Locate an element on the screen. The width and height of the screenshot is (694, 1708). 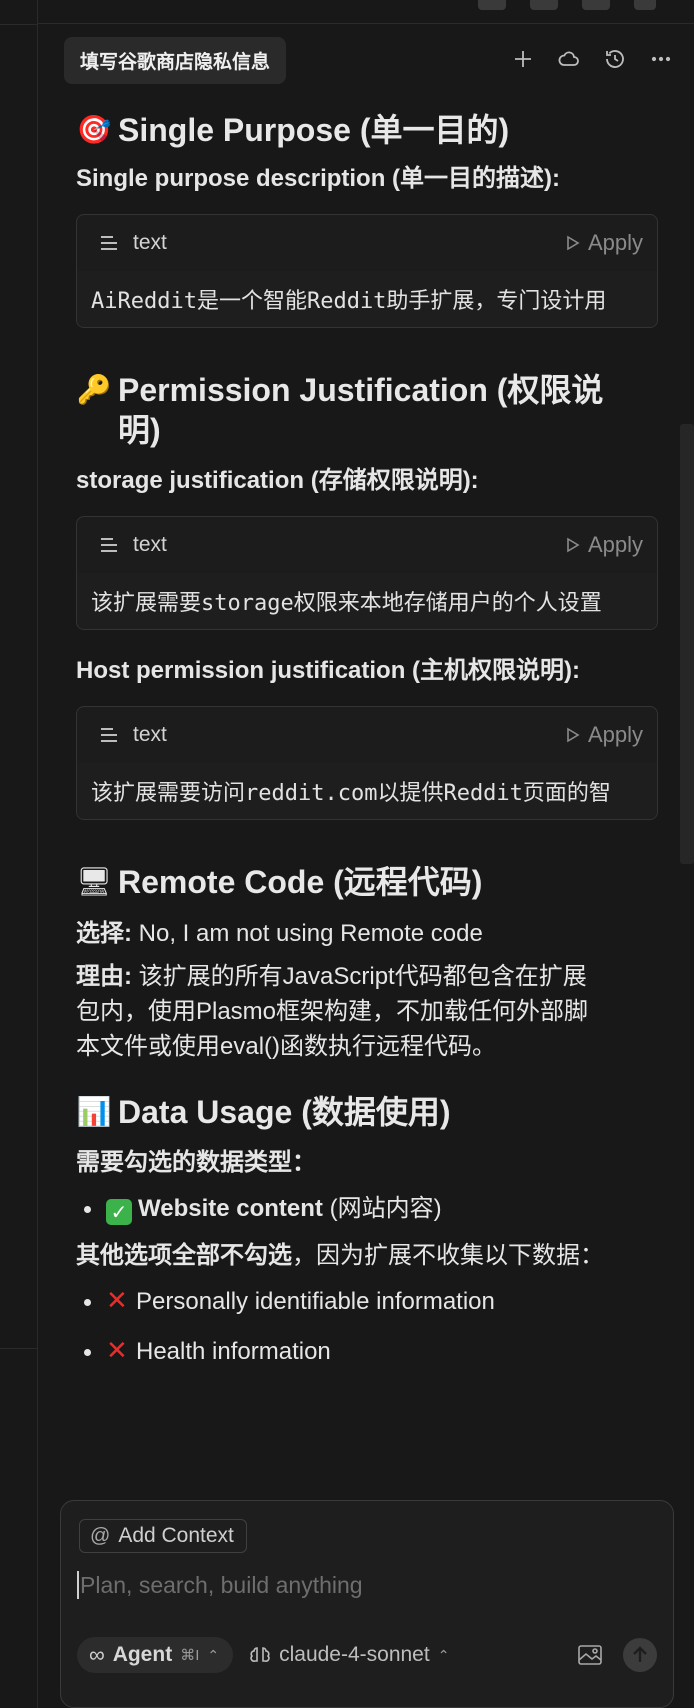
prompt-input: Plan, search, build anything is located at coordinates (220, 1585).